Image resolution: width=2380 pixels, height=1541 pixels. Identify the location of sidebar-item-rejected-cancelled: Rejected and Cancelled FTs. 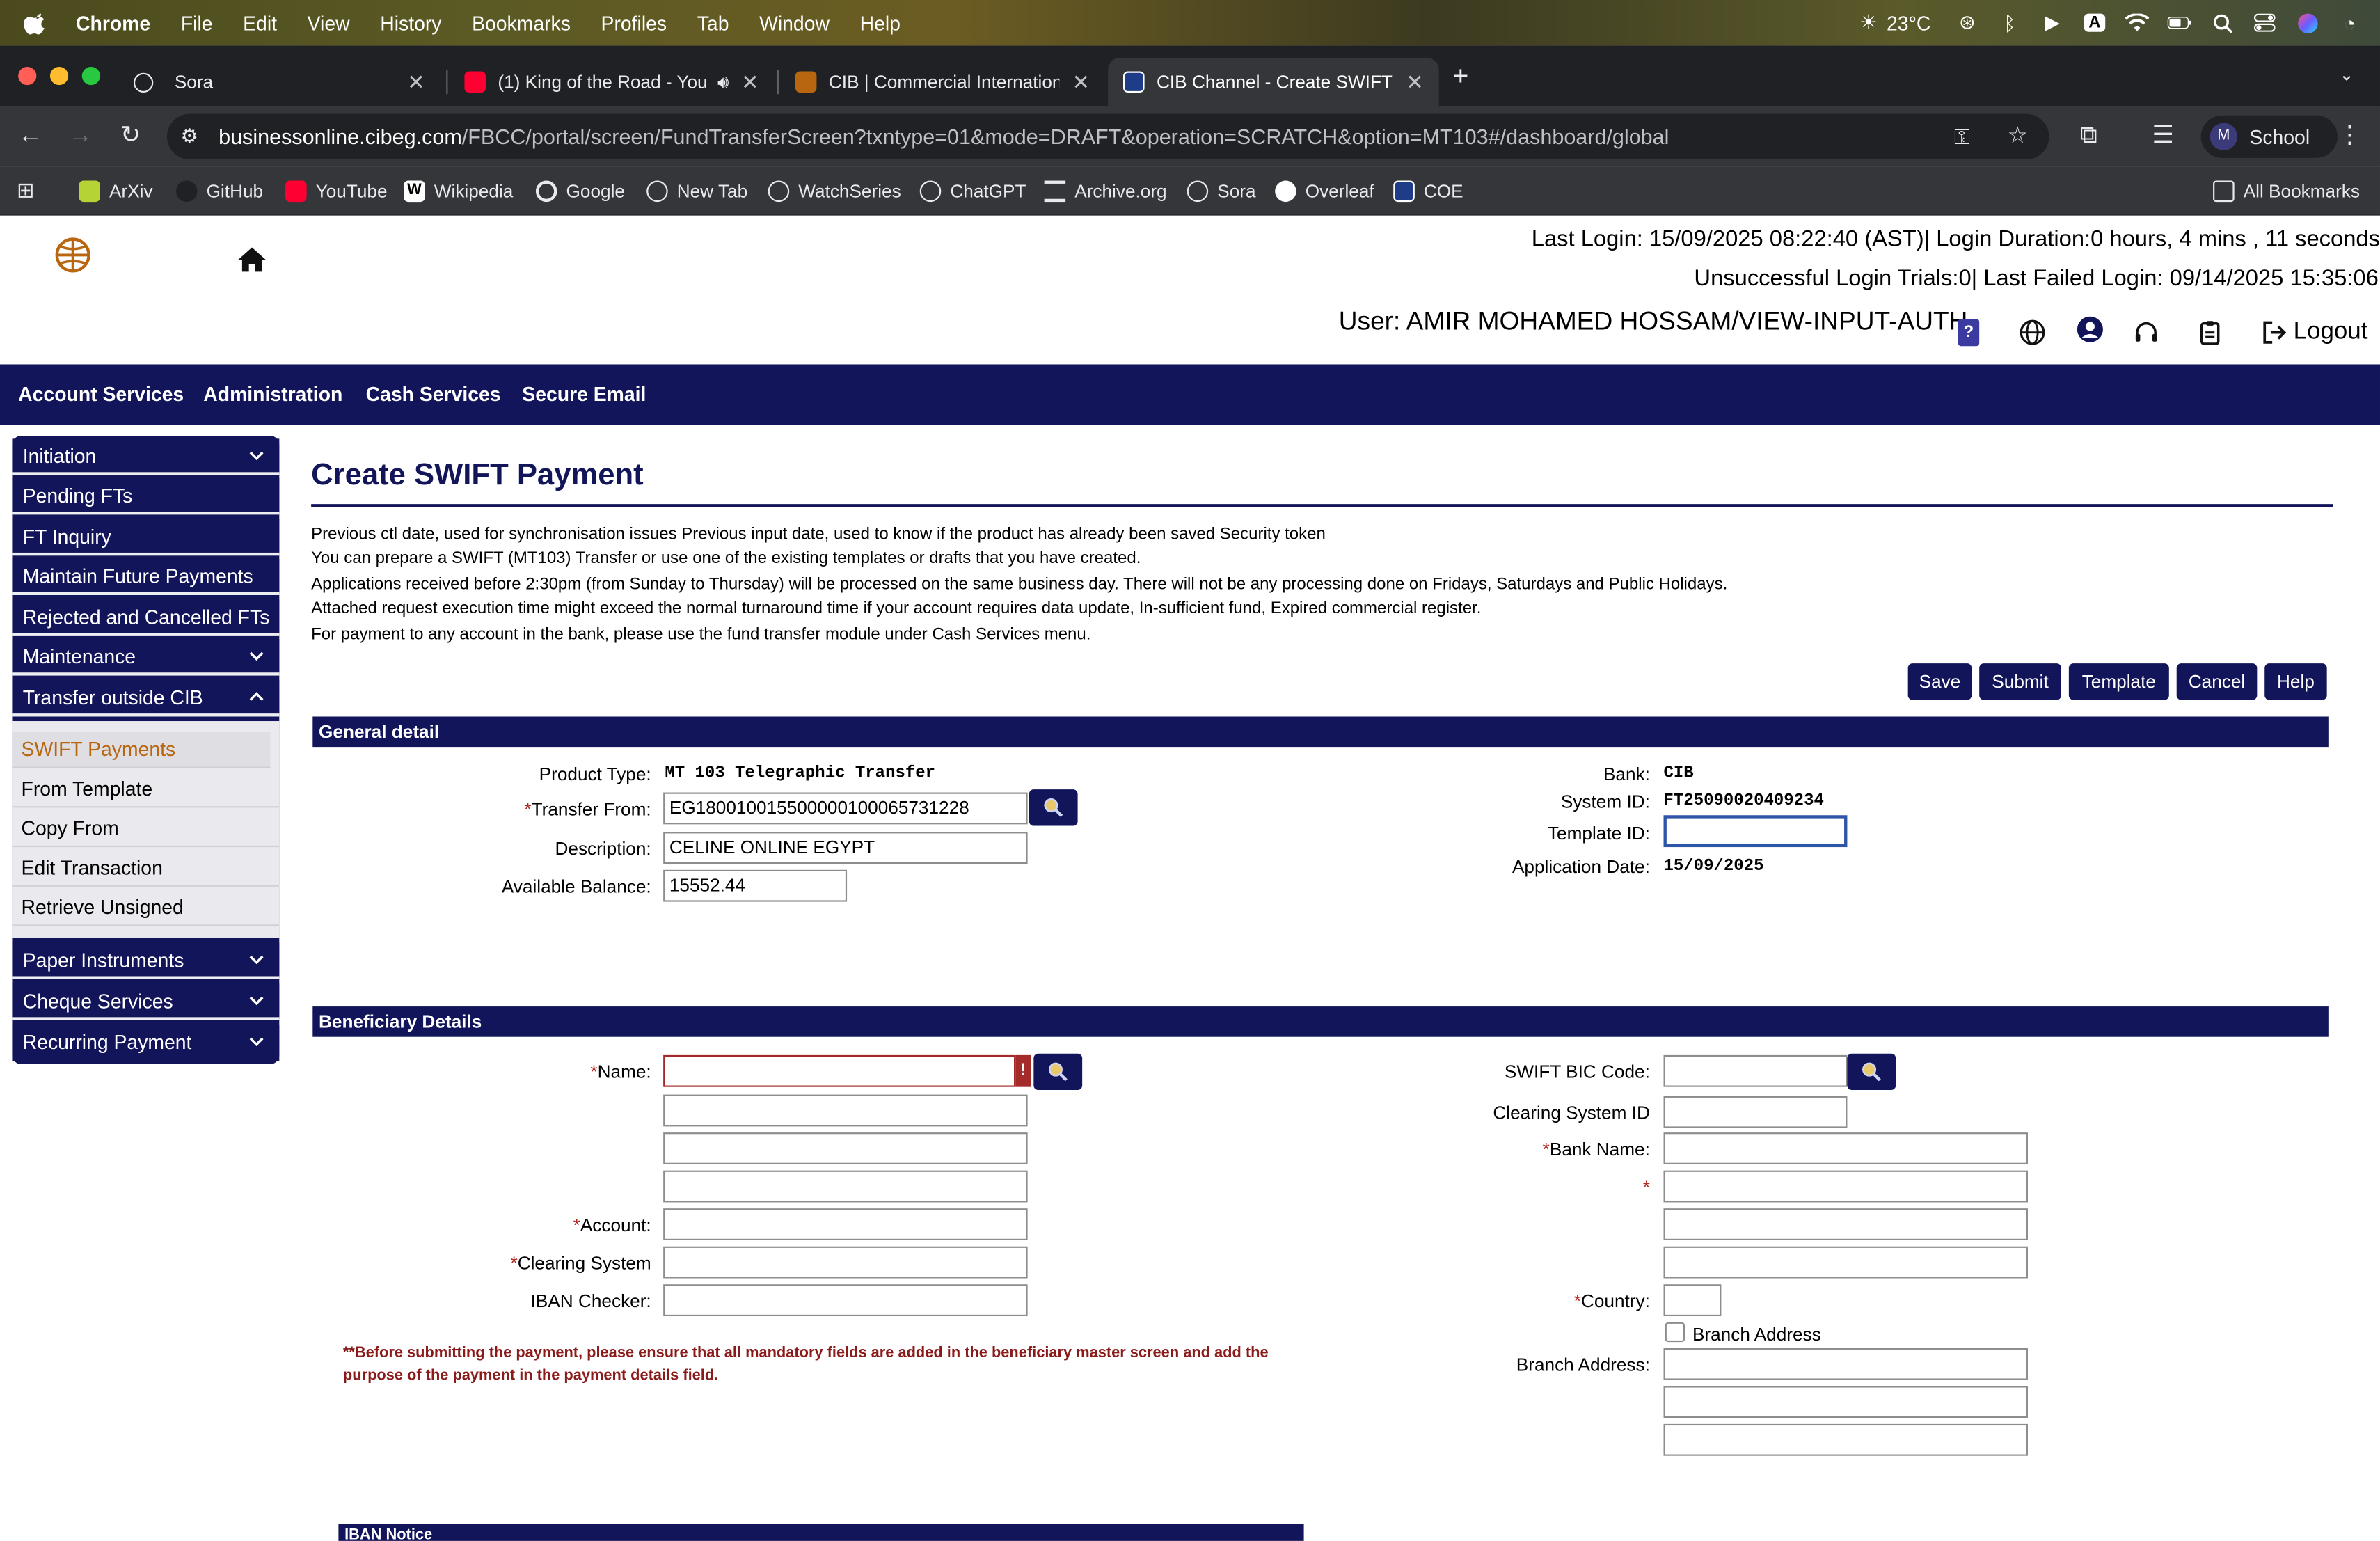
(146, 617).